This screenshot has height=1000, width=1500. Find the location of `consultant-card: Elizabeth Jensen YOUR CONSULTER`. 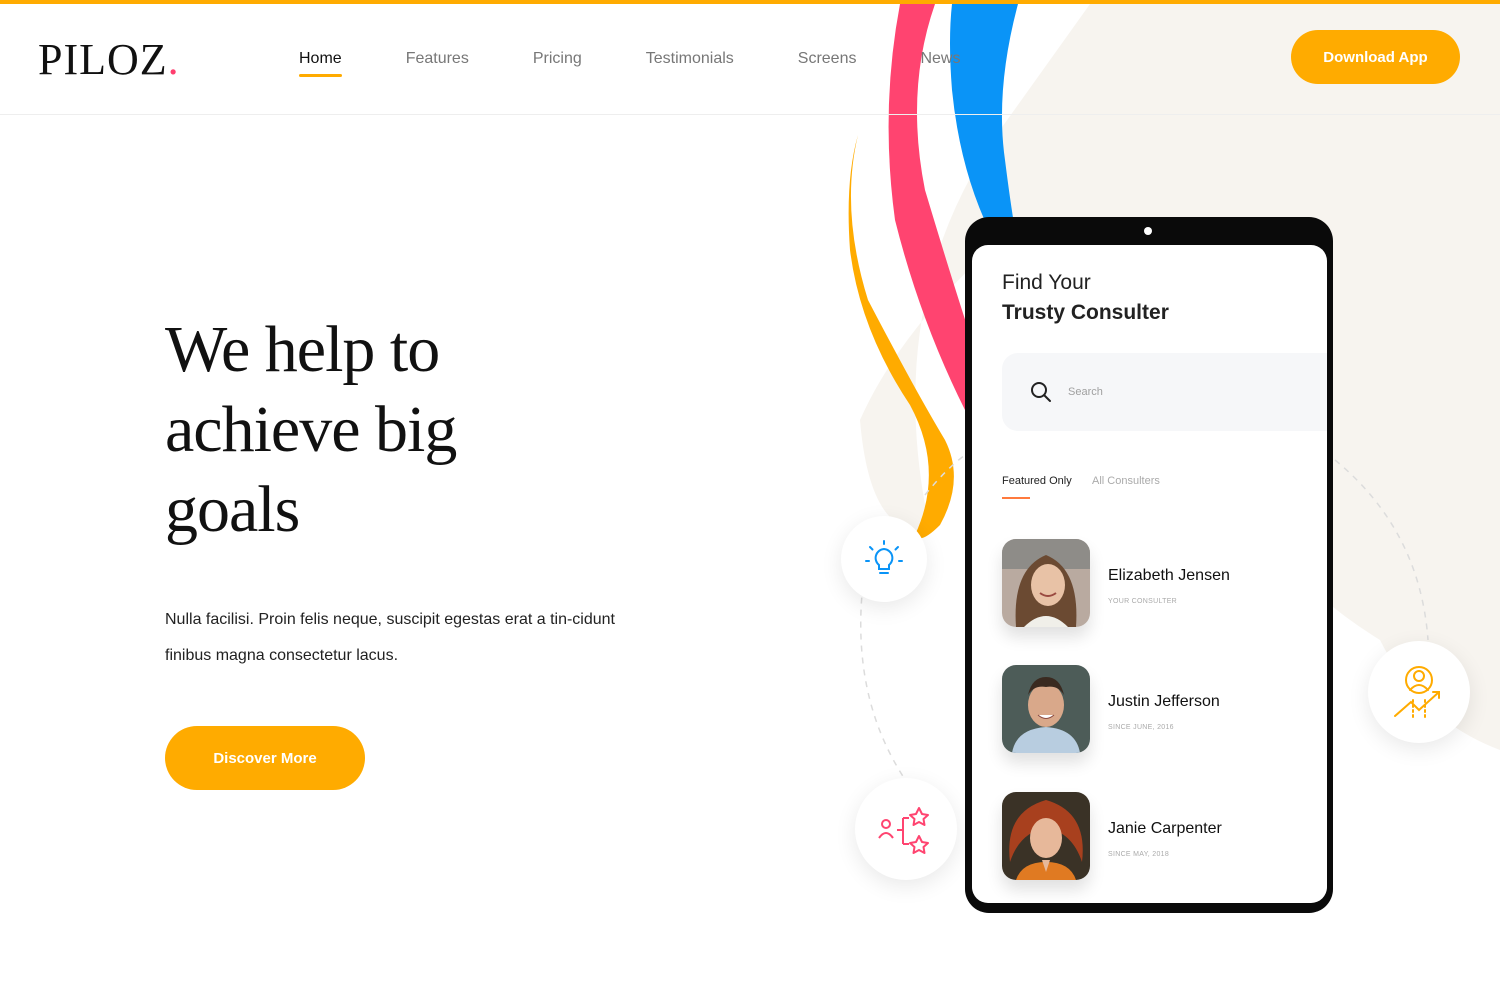

consultant-card: Elizabeth Jensen YOUR CONSULTER is located at coordinates (1152, 584).